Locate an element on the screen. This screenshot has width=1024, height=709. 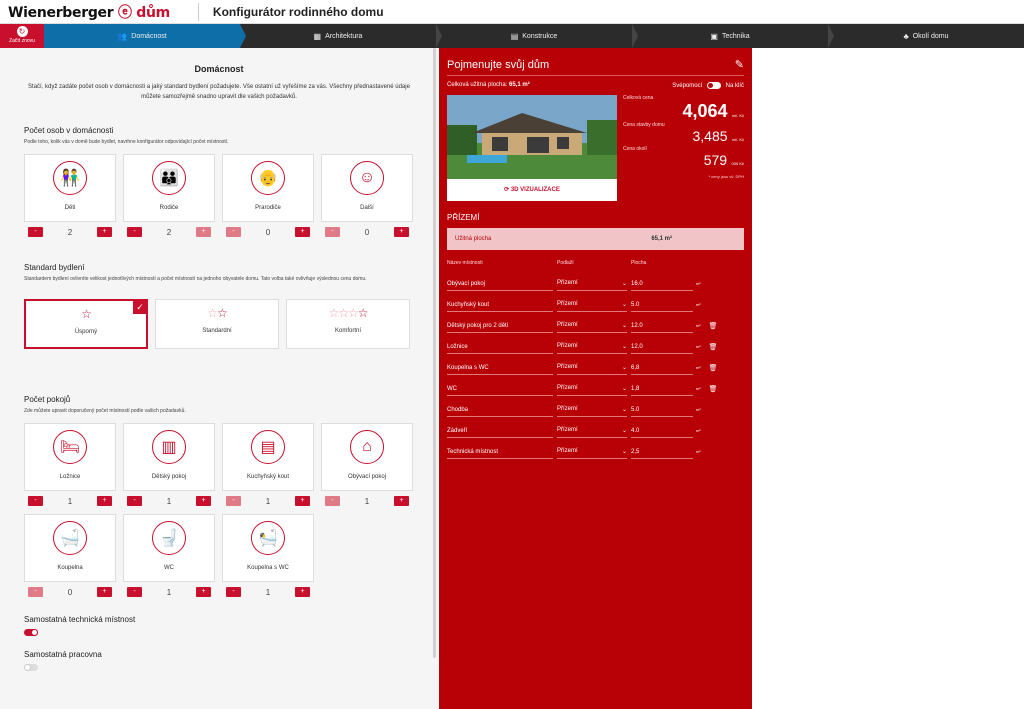
3d-visualization-button: ⟳ 3D VIZUALIZACE is located at coordinates (532, 190).